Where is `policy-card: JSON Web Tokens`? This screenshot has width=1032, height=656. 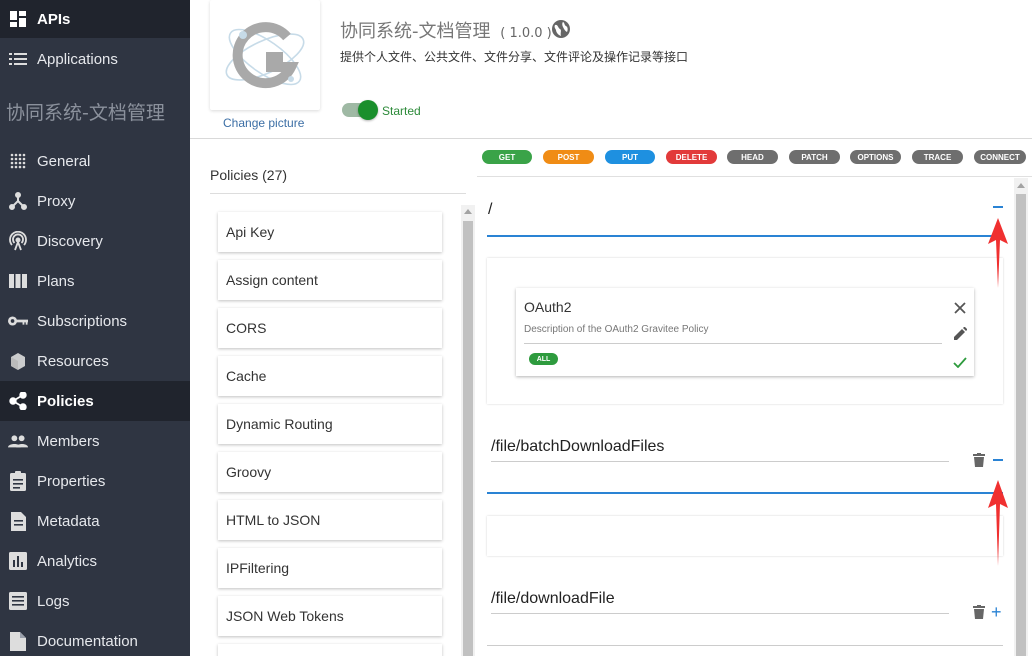
policy-card: JSON Web Tokens is located at coordinates (330, 616).